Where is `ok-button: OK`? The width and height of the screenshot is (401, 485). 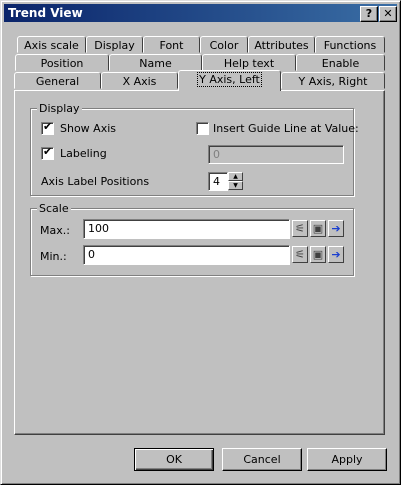 ok-button: OK is located at coordinates (174, 459).